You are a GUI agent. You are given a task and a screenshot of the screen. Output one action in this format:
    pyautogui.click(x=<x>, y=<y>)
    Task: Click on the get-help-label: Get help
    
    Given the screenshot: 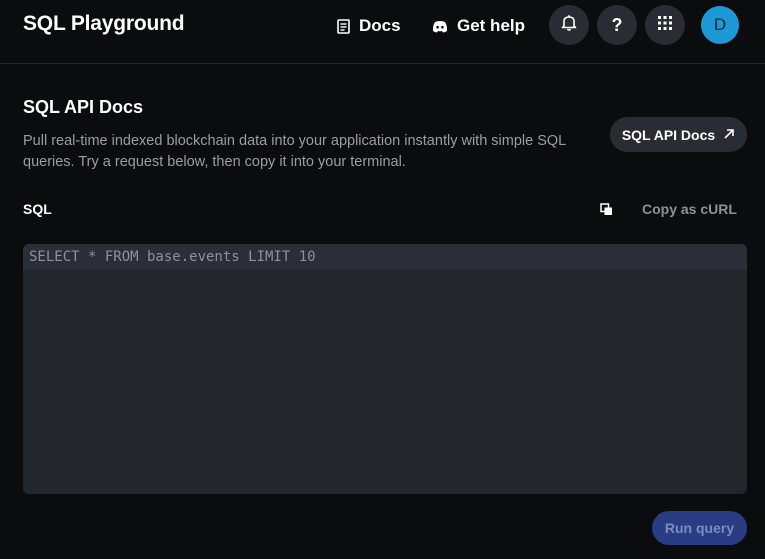 What is the action you would take?
    pyautogui.click(x=491, y=25)
    